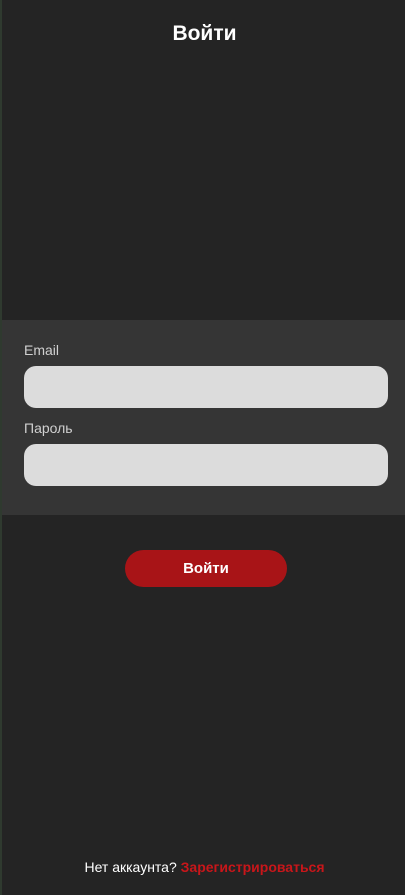  What do you see at coordinates (253, 867) in the screenshot?
I see `signup-link: Зарегистрироваться` at bounding box center [253, 867].